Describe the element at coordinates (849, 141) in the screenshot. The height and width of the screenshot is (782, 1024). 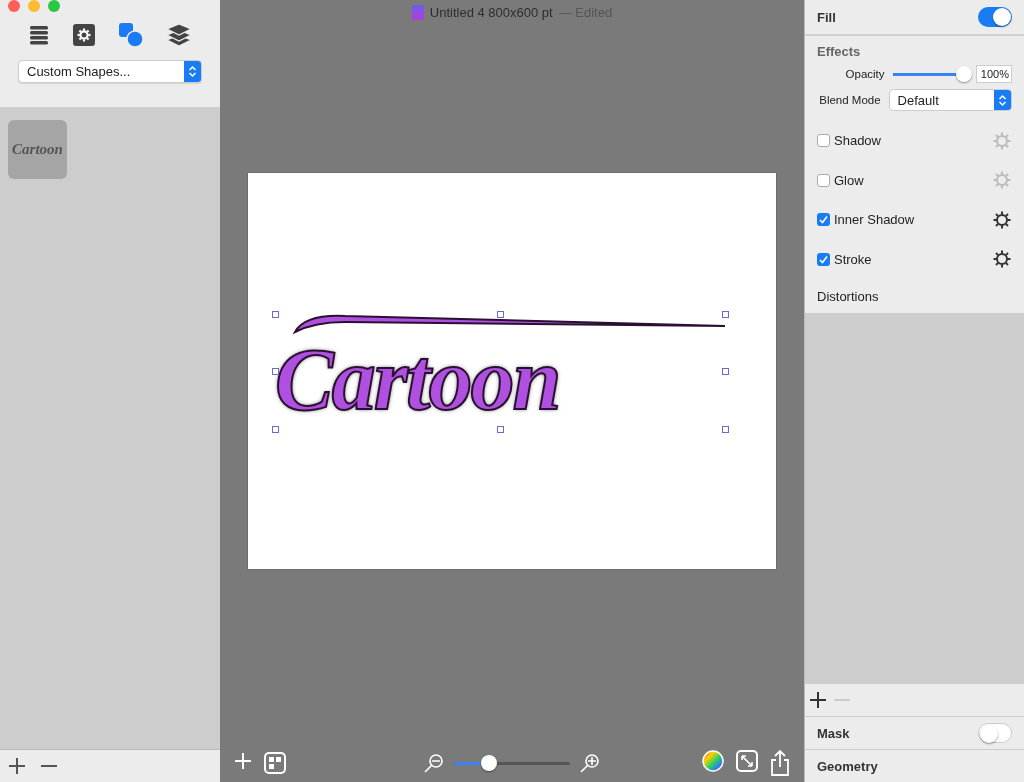
I see `effect-checkbox: Shadow` at that location.